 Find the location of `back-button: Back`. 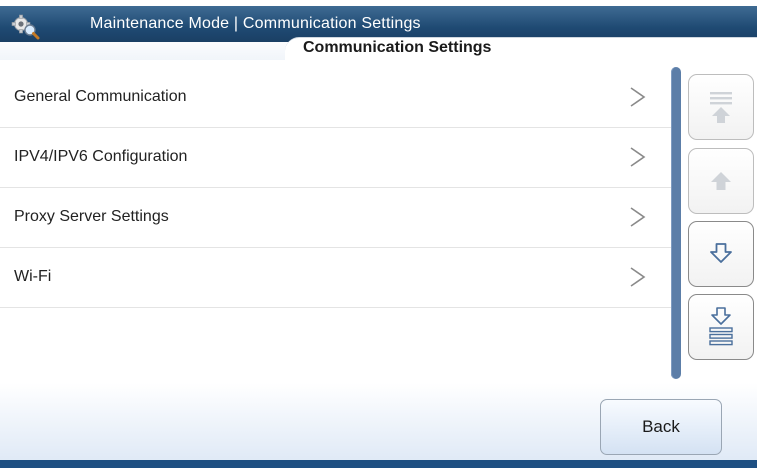

back-button: Back is located at coordinates (661, 427).